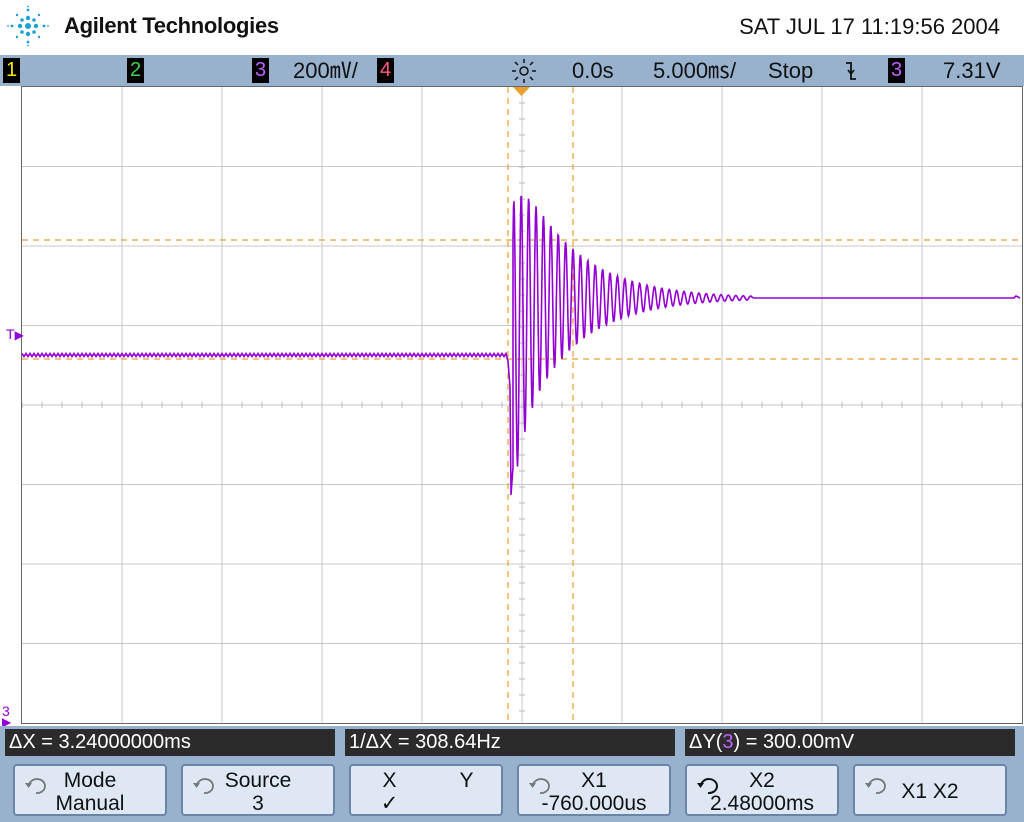 Image resolution: width=1024 pixels, height=822 pixels. What do you see at coordinates (389, 780) in the screenshot?
I see `x-cursor-option: X` at bounding box center [389, 780].